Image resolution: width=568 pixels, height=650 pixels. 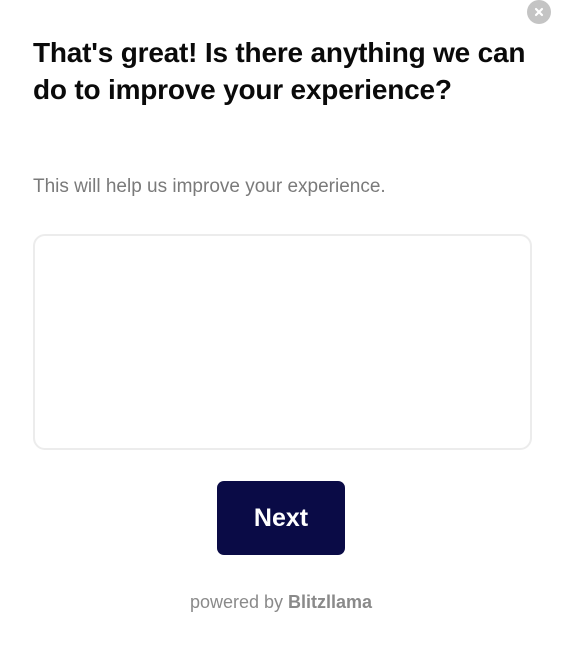 I want to click on close-button, so click(x=539, y=12).